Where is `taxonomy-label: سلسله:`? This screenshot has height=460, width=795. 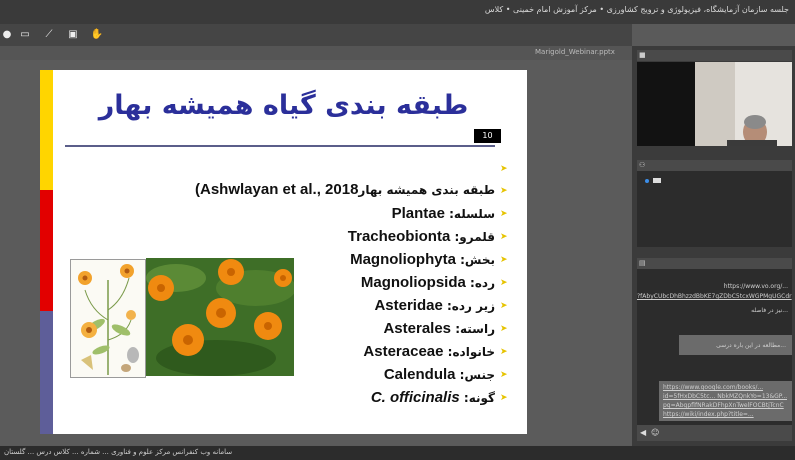
taxonomy-label: سلسله: is located at coordinates (469, 214).